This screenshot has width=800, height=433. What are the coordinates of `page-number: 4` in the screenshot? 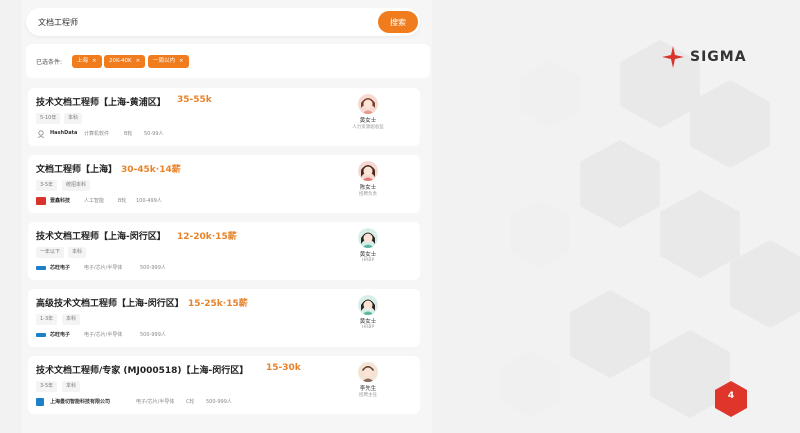 It's located at (731, 396).